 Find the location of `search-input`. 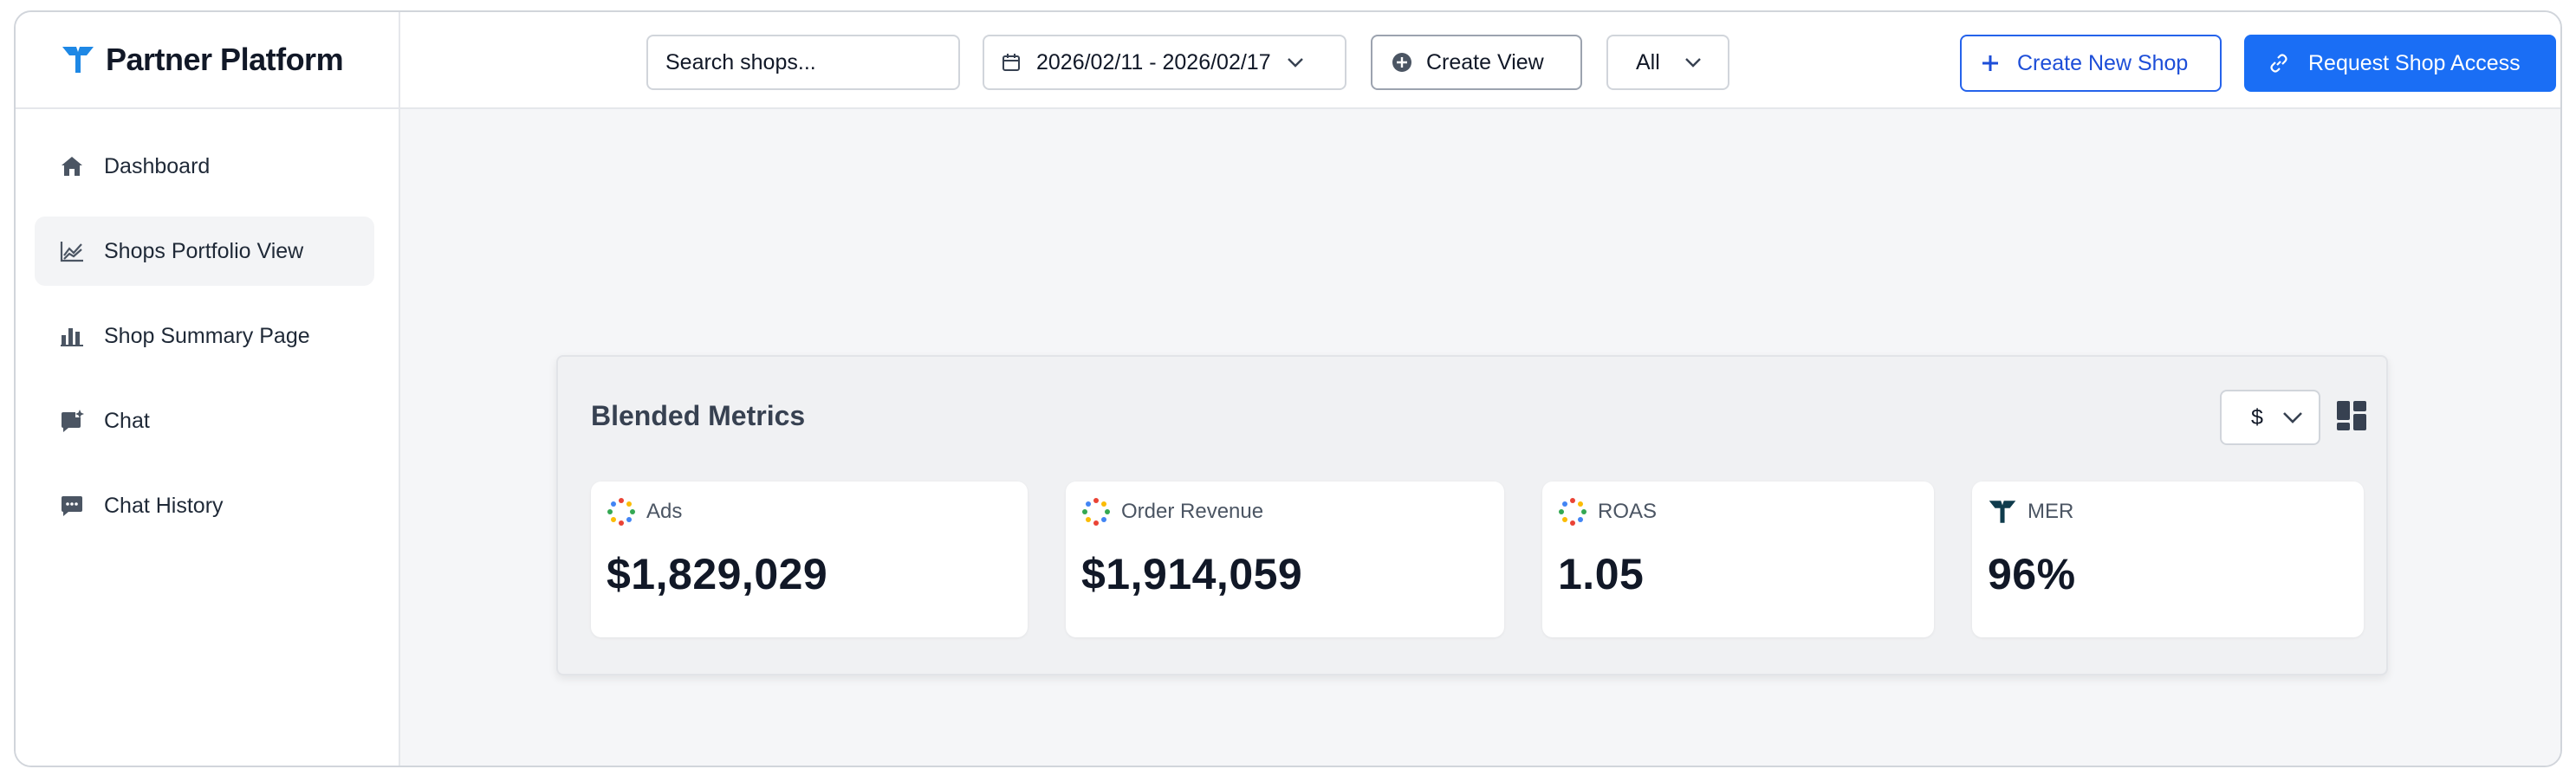

search-input is located at coordinates (811, 62).